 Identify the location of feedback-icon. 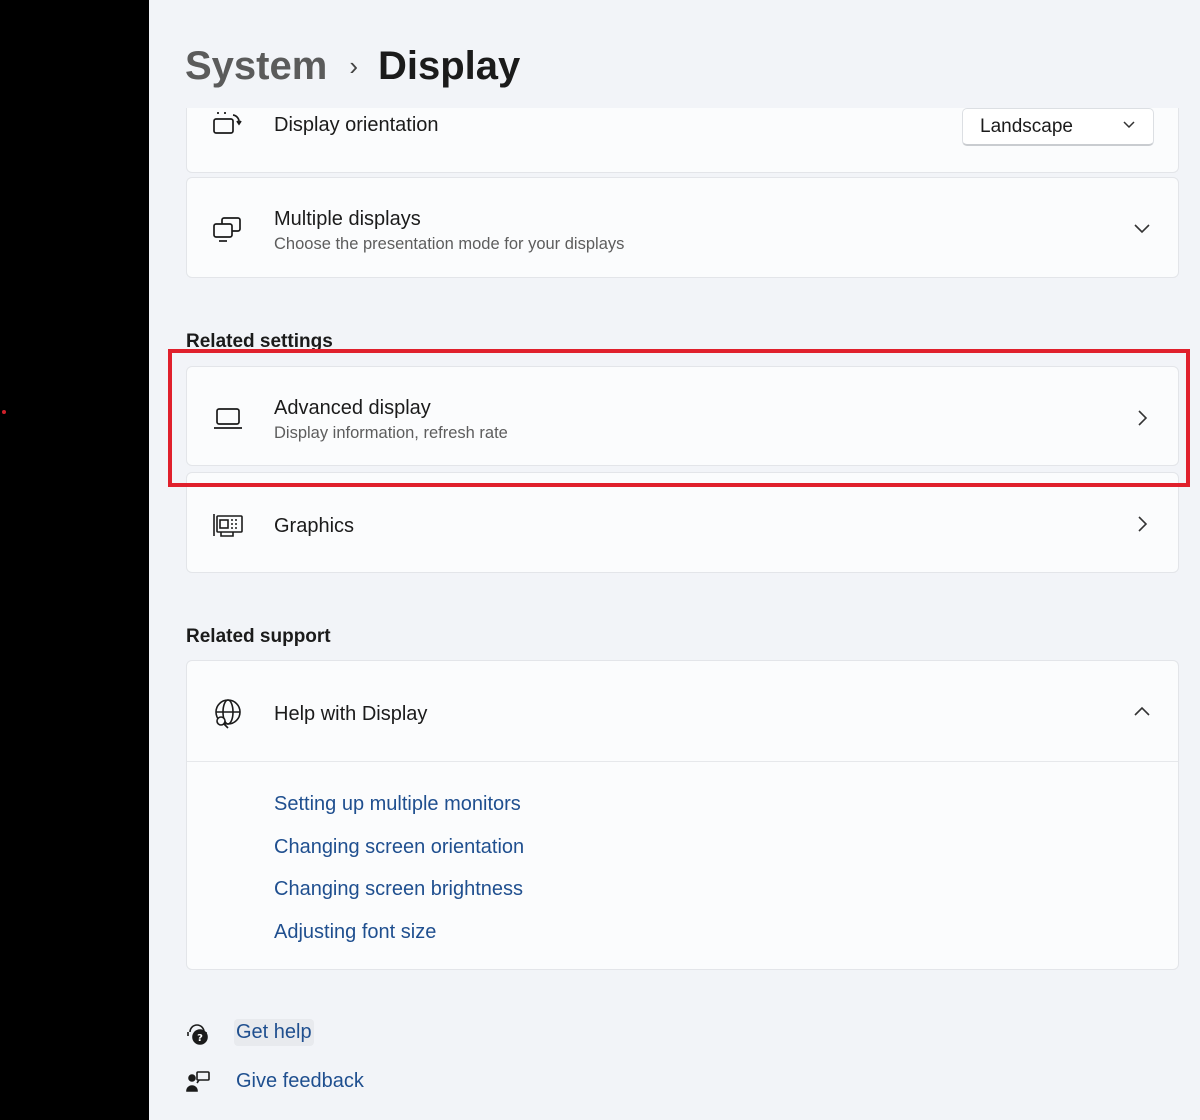
(198, 1082).